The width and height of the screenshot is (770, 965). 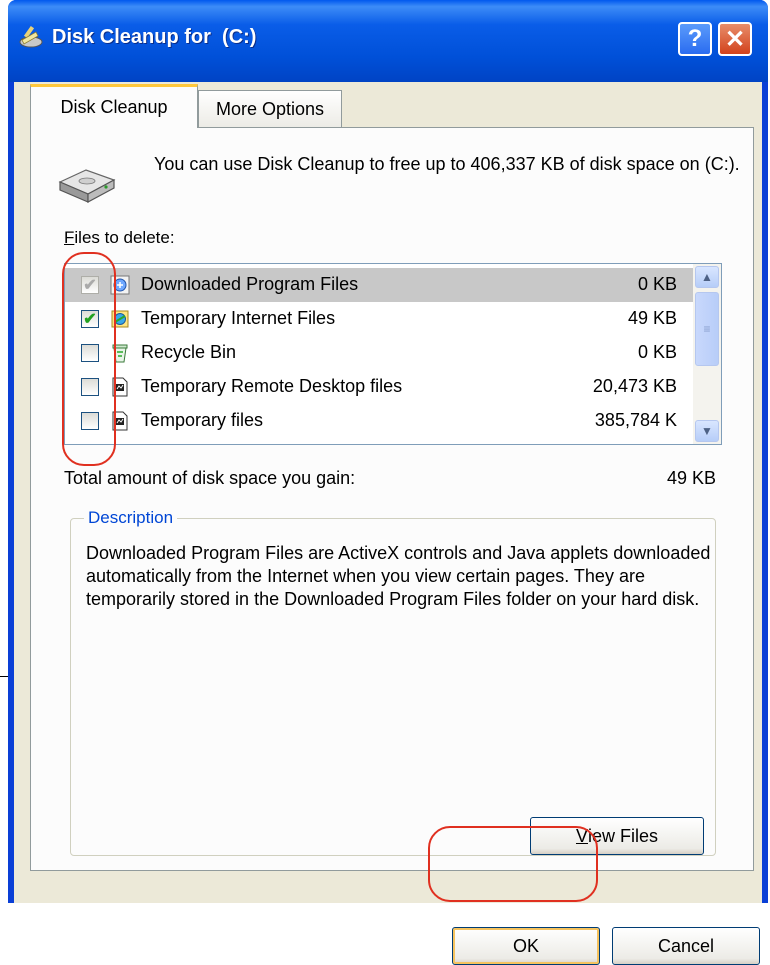 I want to click on file-category-size: 20,473 KB, so click(x=634, y=386).